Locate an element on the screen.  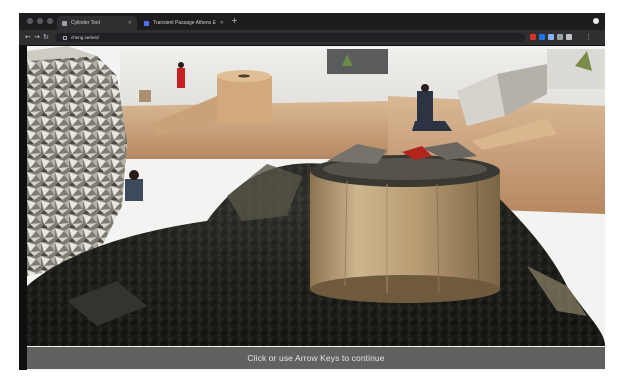
back-arrow-icon: ← is located at coordinates (28, 37).